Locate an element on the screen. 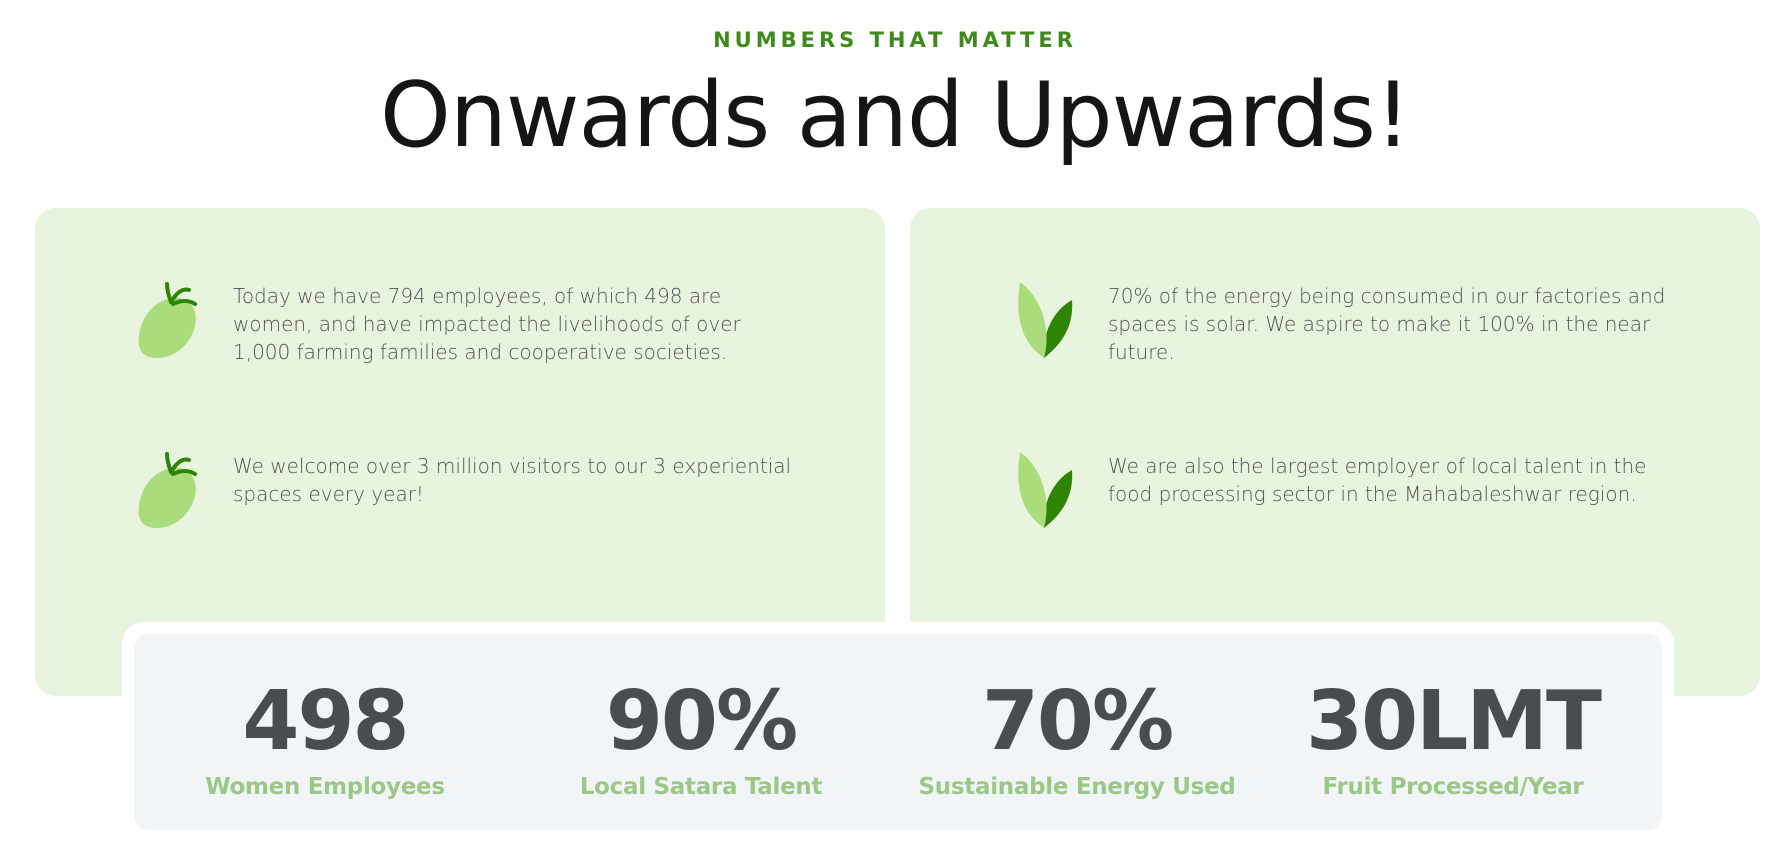 Image resolution: width=1790 pixels, height=843 pixels. stat-sustainable-energy: 70% Sustainable Energy Used is located at coordinates (1077, 717).